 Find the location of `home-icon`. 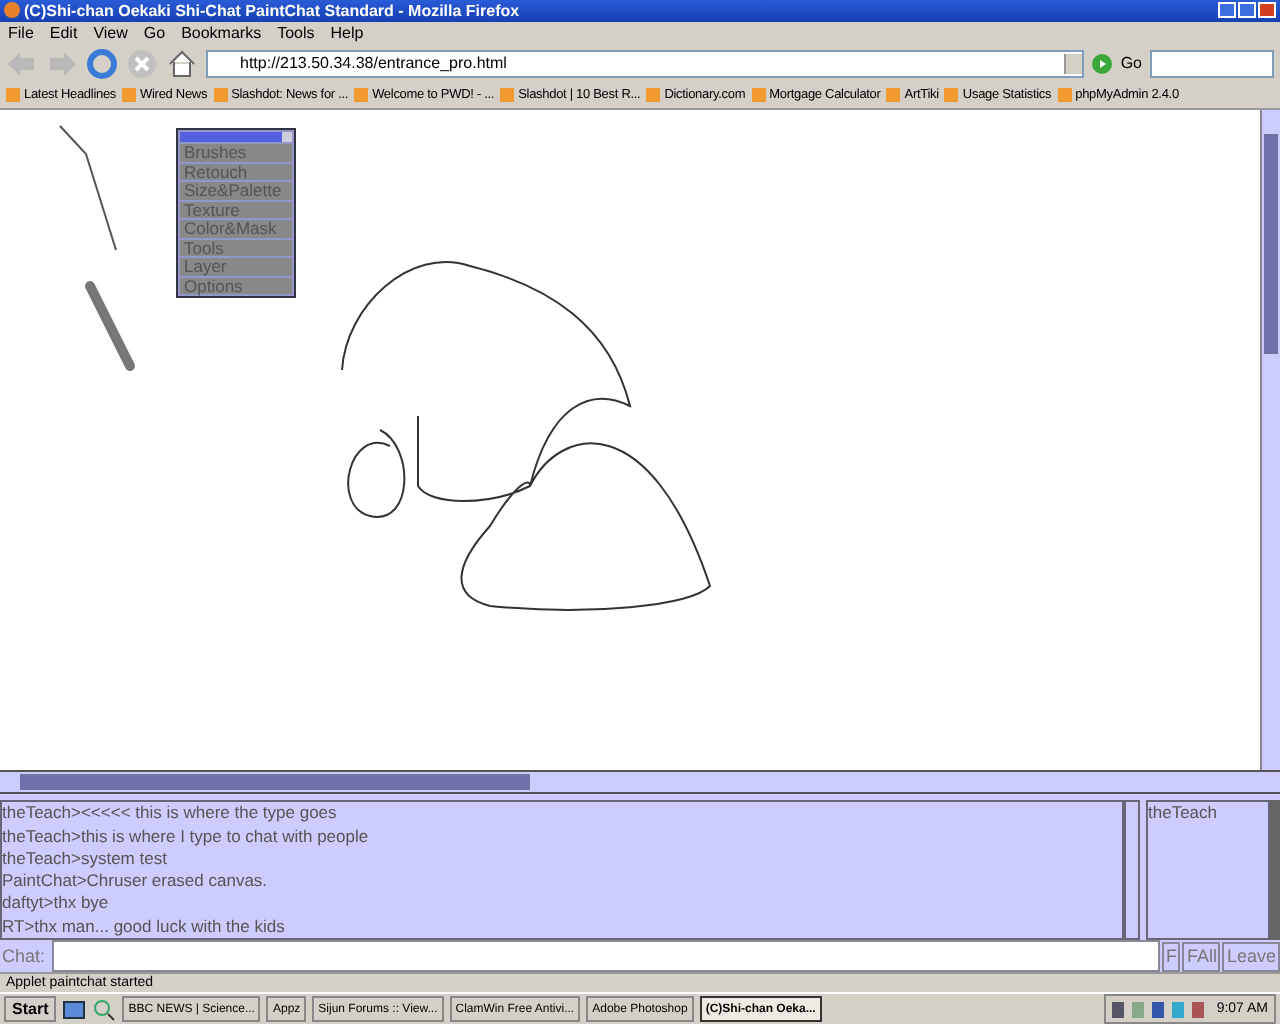

home-icon is located at coordinates (182, 63).